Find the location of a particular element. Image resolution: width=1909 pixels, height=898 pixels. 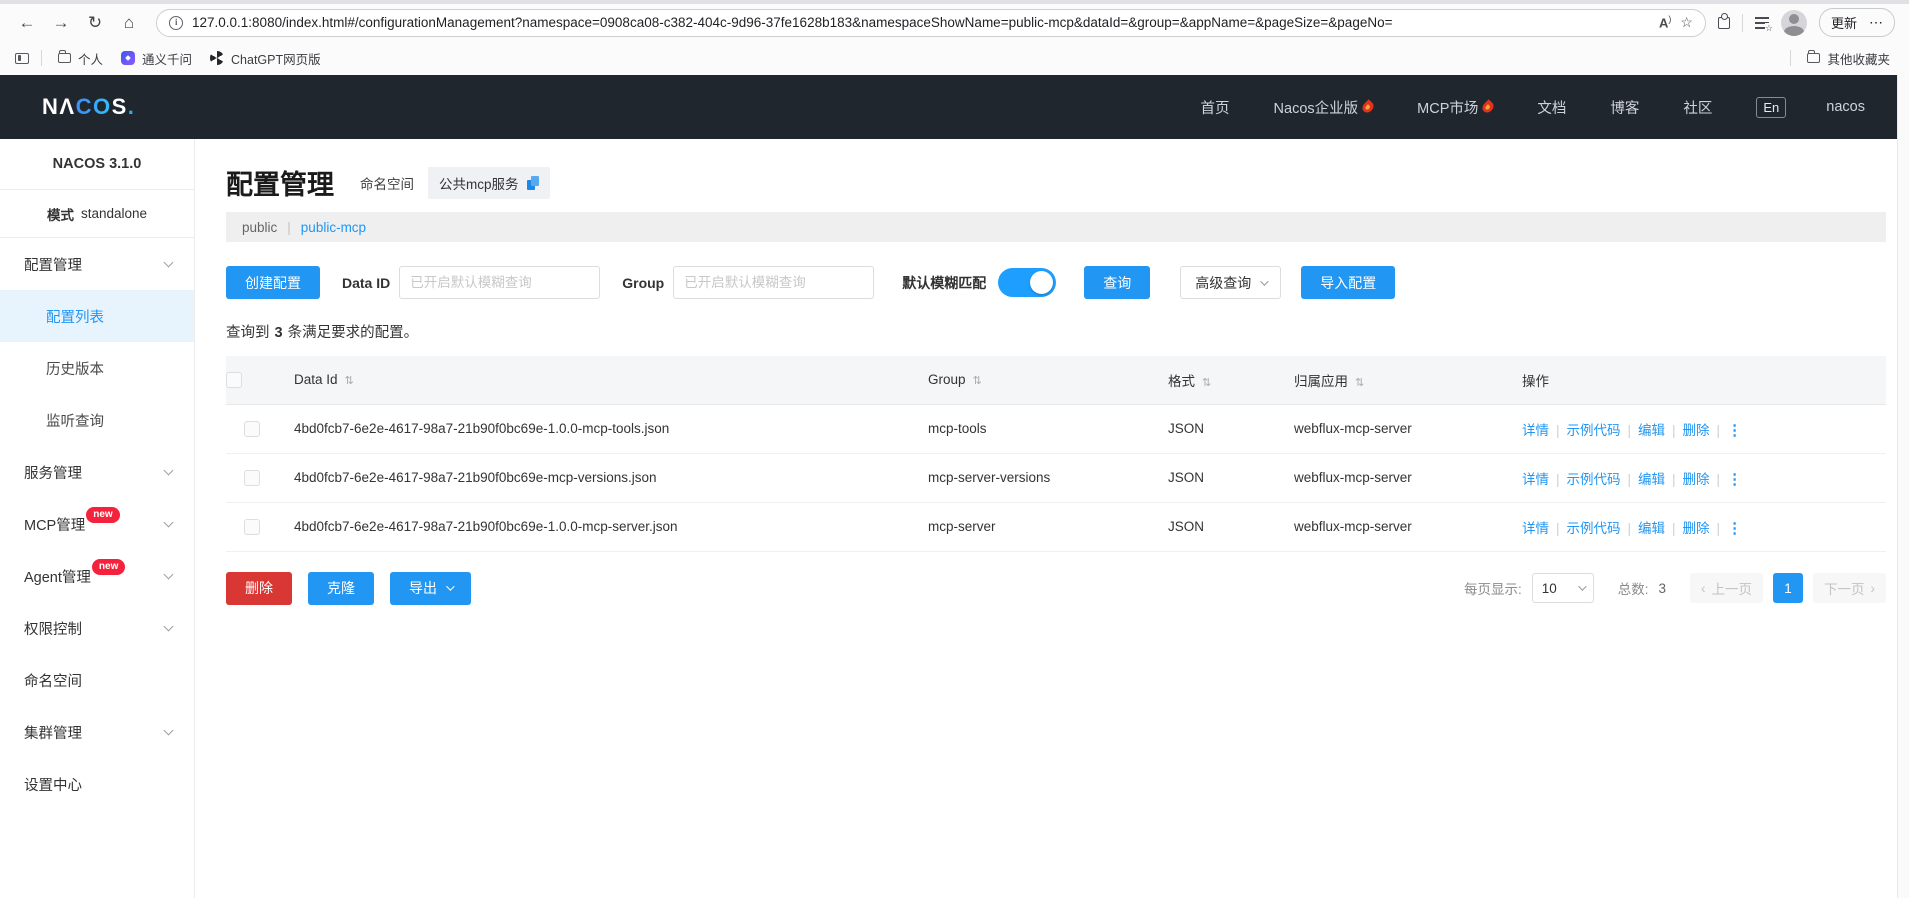

next-page-button: 下一页 › is located at coordinates (1849, 588).